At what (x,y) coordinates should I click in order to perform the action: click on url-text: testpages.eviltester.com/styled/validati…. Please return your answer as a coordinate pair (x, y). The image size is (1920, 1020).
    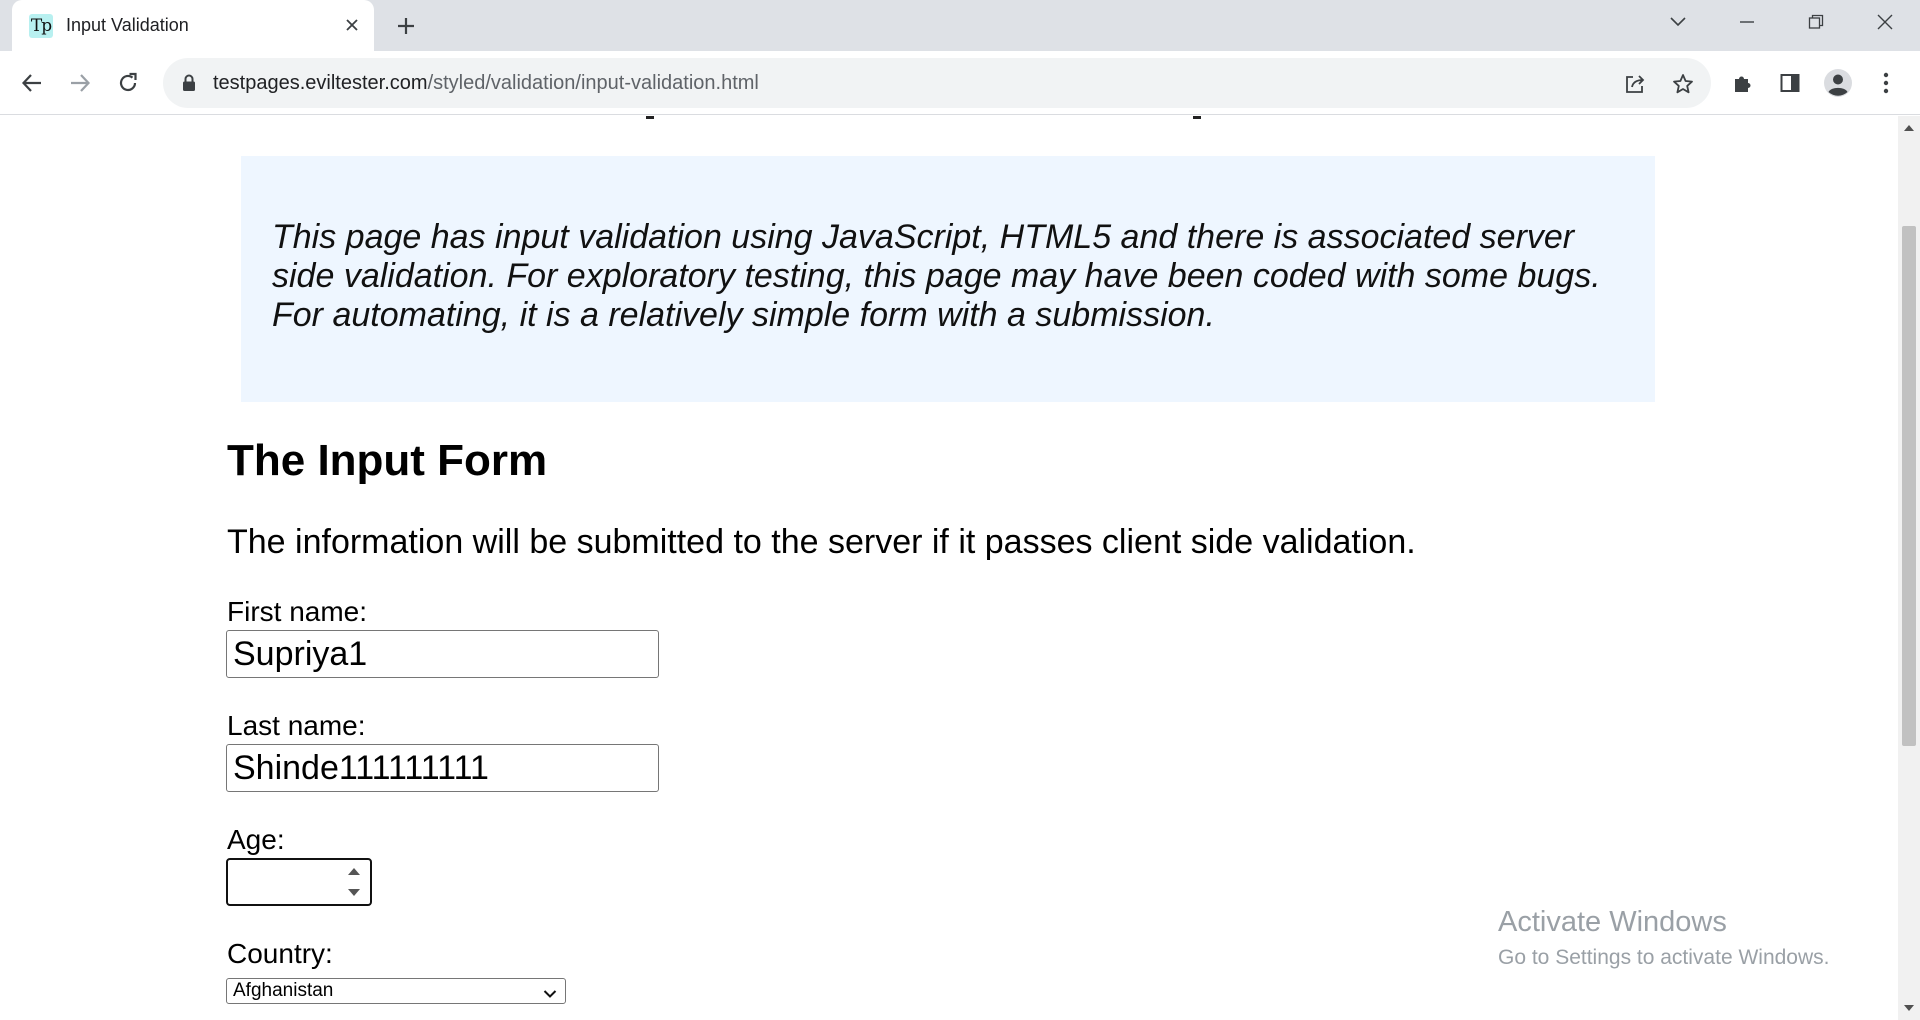
    Looking at the image, I should click on (486, 83).